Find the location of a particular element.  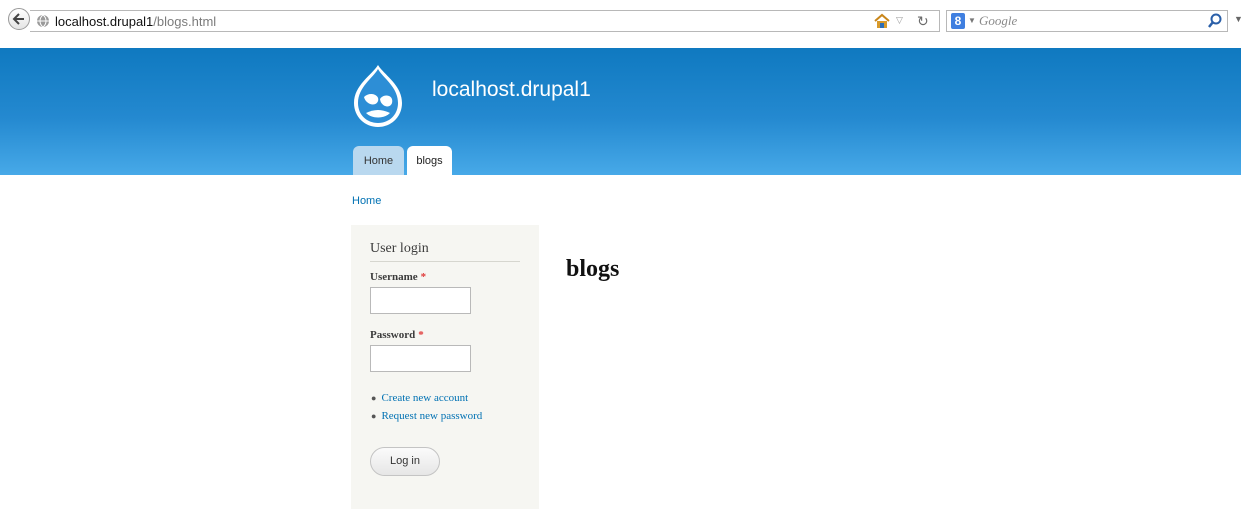

username-input is located at coordinates (420, 300).